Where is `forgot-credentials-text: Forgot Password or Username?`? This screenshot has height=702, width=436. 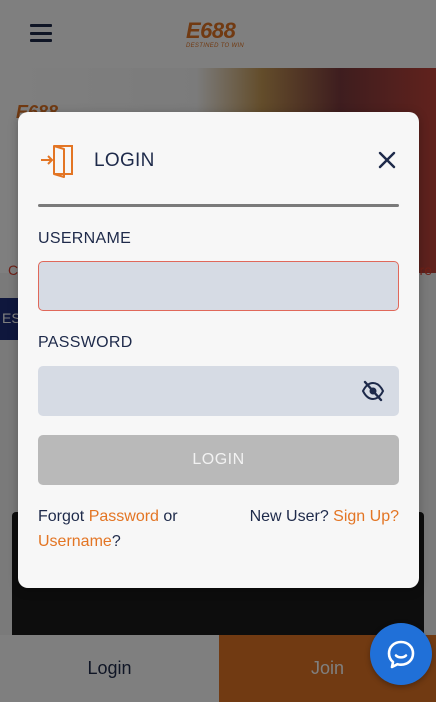 forgot-credentials-text: Forgot Password or Username? is located at coordinates (138, 529).